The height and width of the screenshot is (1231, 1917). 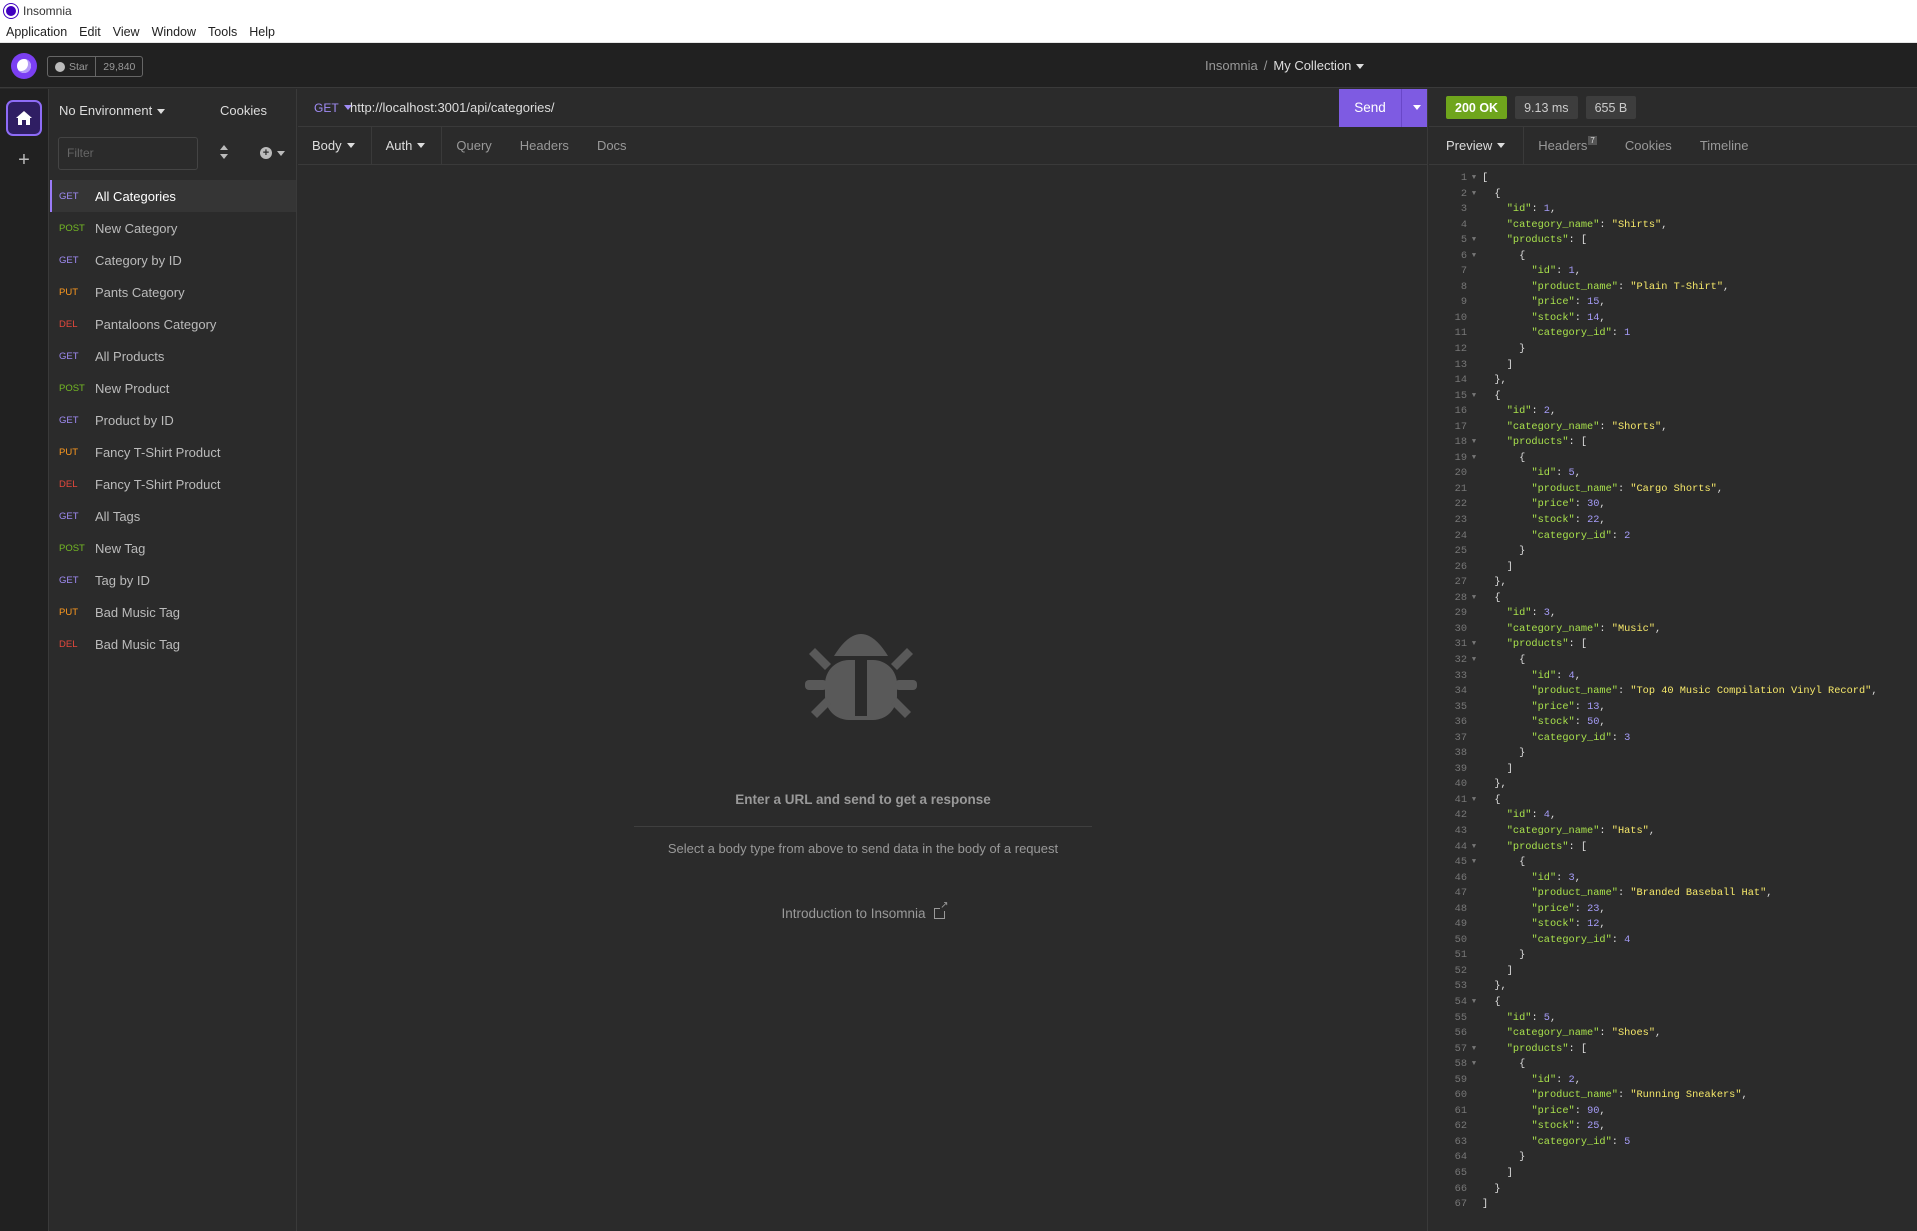 I want to click on menu-edit: Edit, so click(x=90, y=32).